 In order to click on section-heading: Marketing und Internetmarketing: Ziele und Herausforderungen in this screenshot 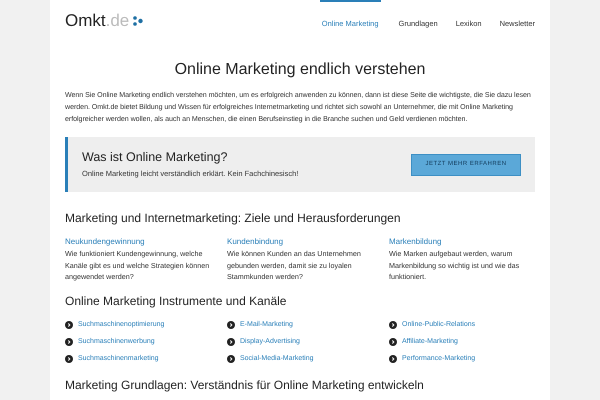, I will do `click(233, 218)`.